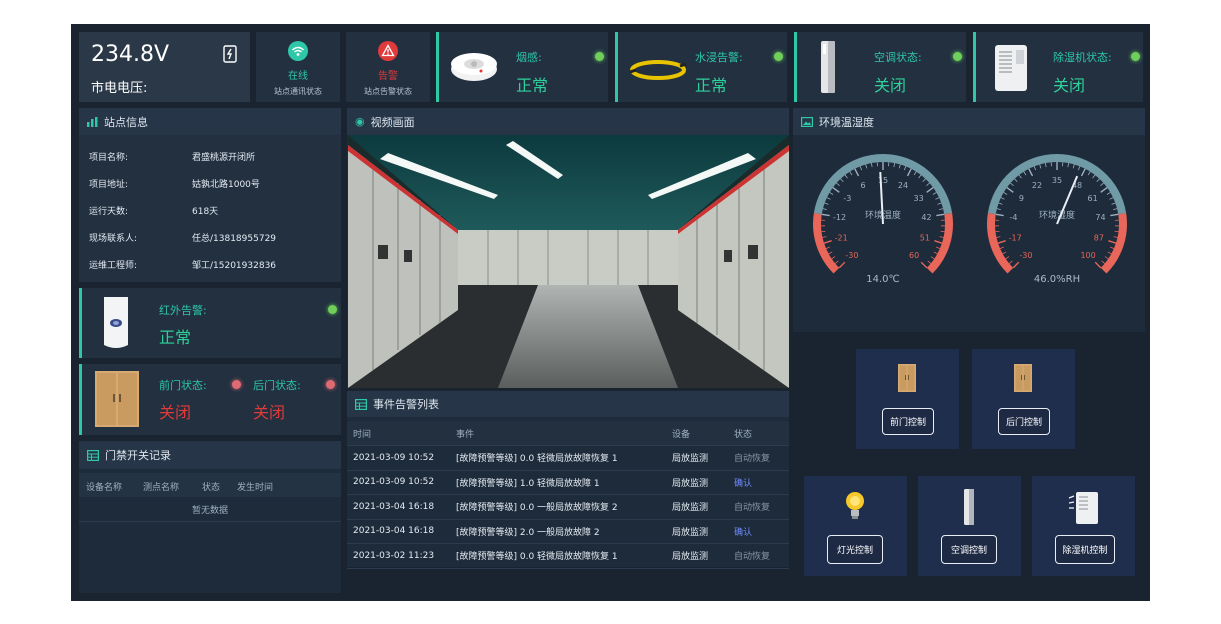 This screenshot has width=1221, height=624. Describe the element at coordinates (1024, 421) in the screenshot. I see `back-door-control-button: 后门控制` at that location.